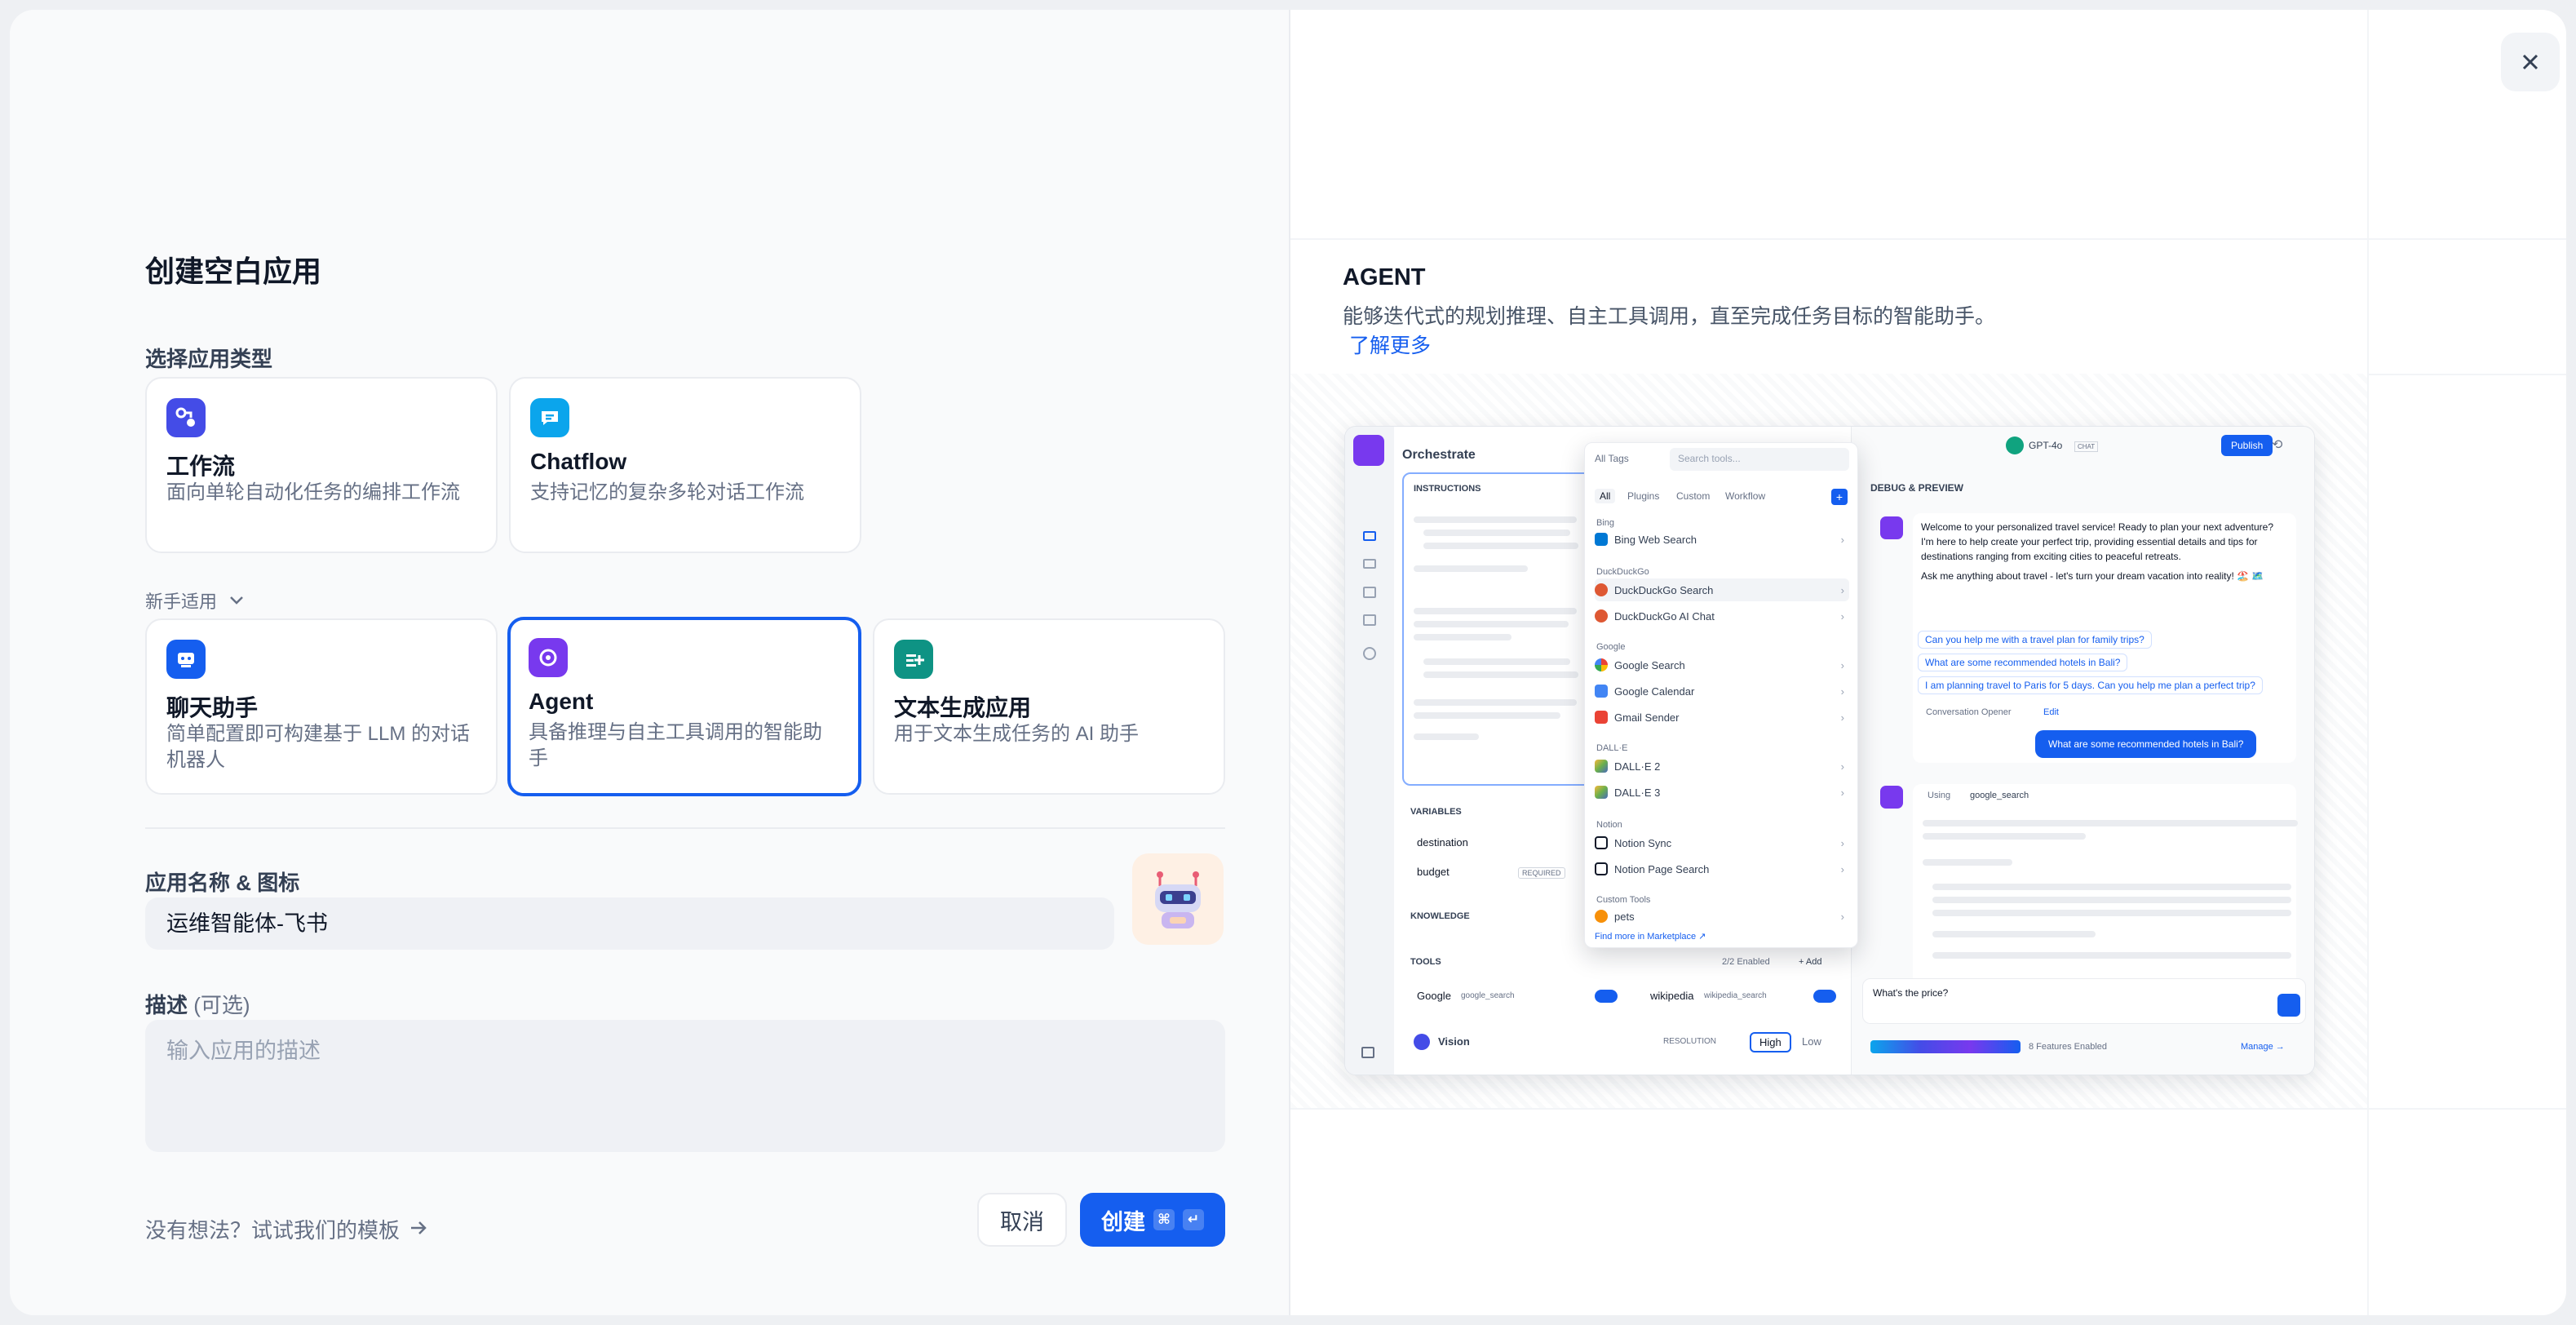 Image resolution: width=2576 pixels, height=1325 pixels. What do you see at coordinates (1369, 620) in the screenshot?
I see `annotation-icon` at bounding box center [1369, 620].